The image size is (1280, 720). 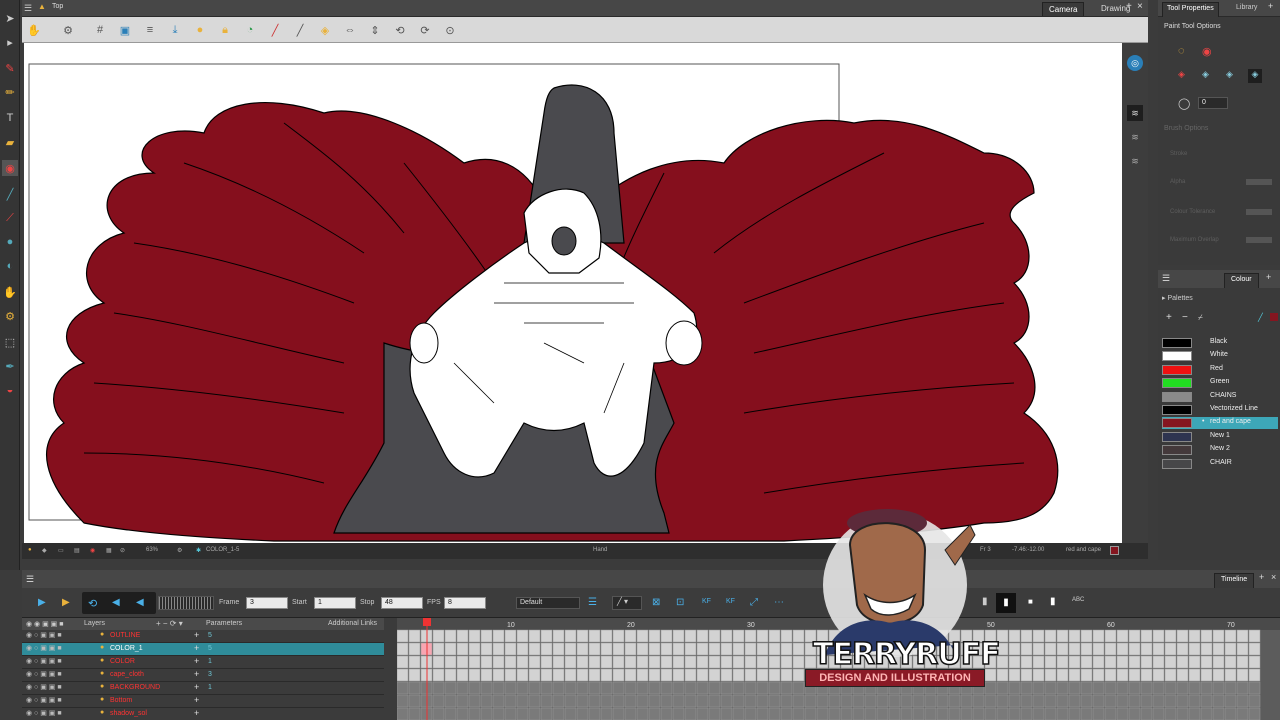 I want to click on layers-alt2-icon: ≋, so click(x=1135, y=161).